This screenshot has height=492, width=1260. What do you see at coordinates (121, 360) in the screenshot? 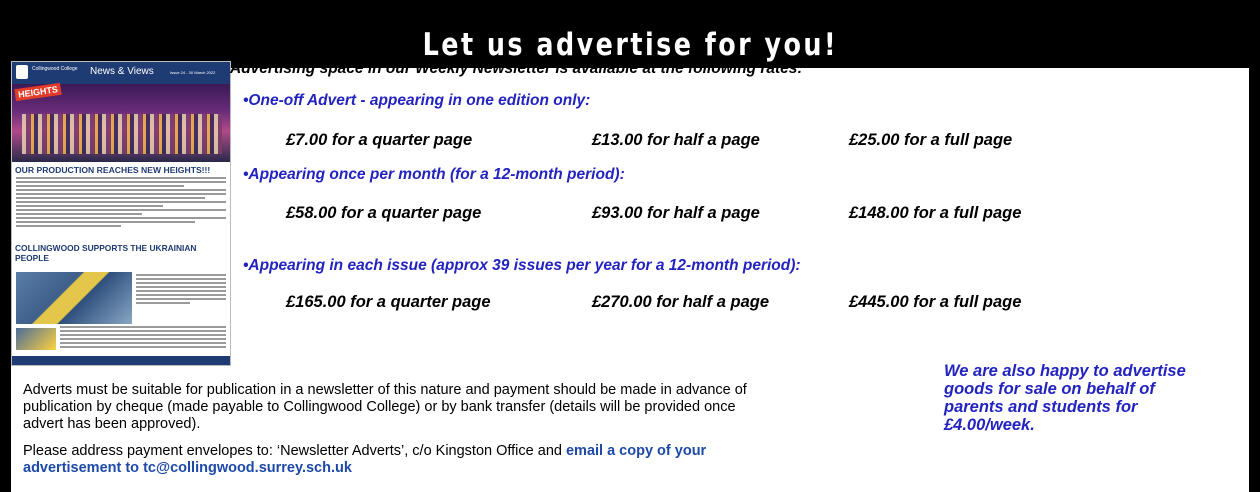
I see `newsletter-footer` at bounding box center [121, 360].